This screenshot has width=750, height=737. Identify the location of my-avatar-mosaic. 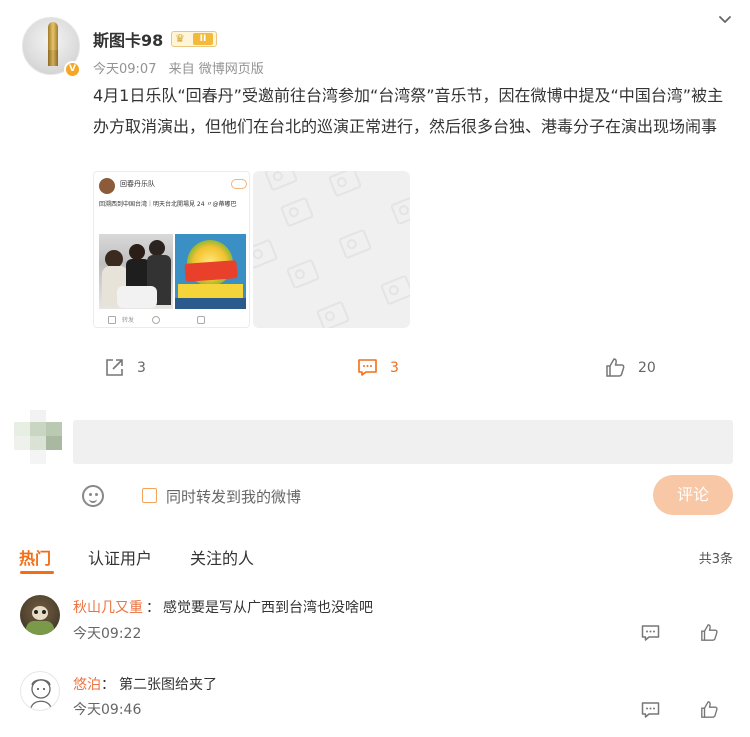
(39, 437).